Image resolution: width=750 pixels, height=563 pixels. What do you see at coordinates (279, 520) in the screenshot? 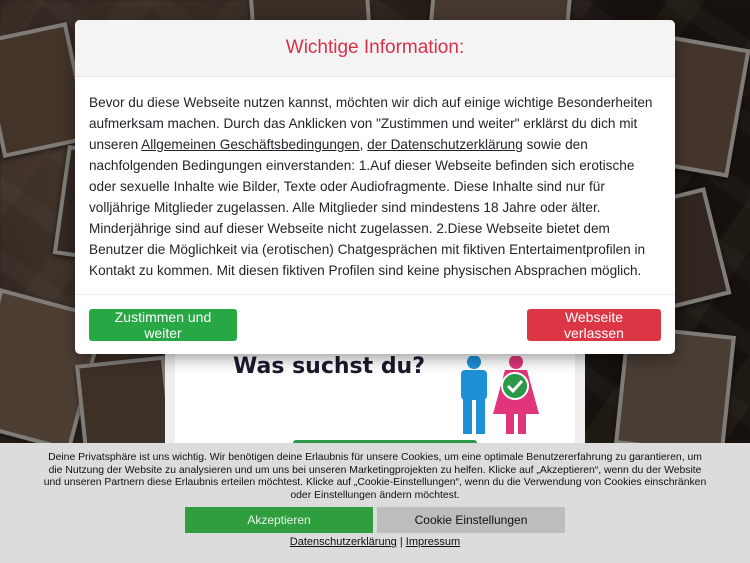
I see `cookie-accept-button: Akzeptieren` at bounding box center [279, 520].